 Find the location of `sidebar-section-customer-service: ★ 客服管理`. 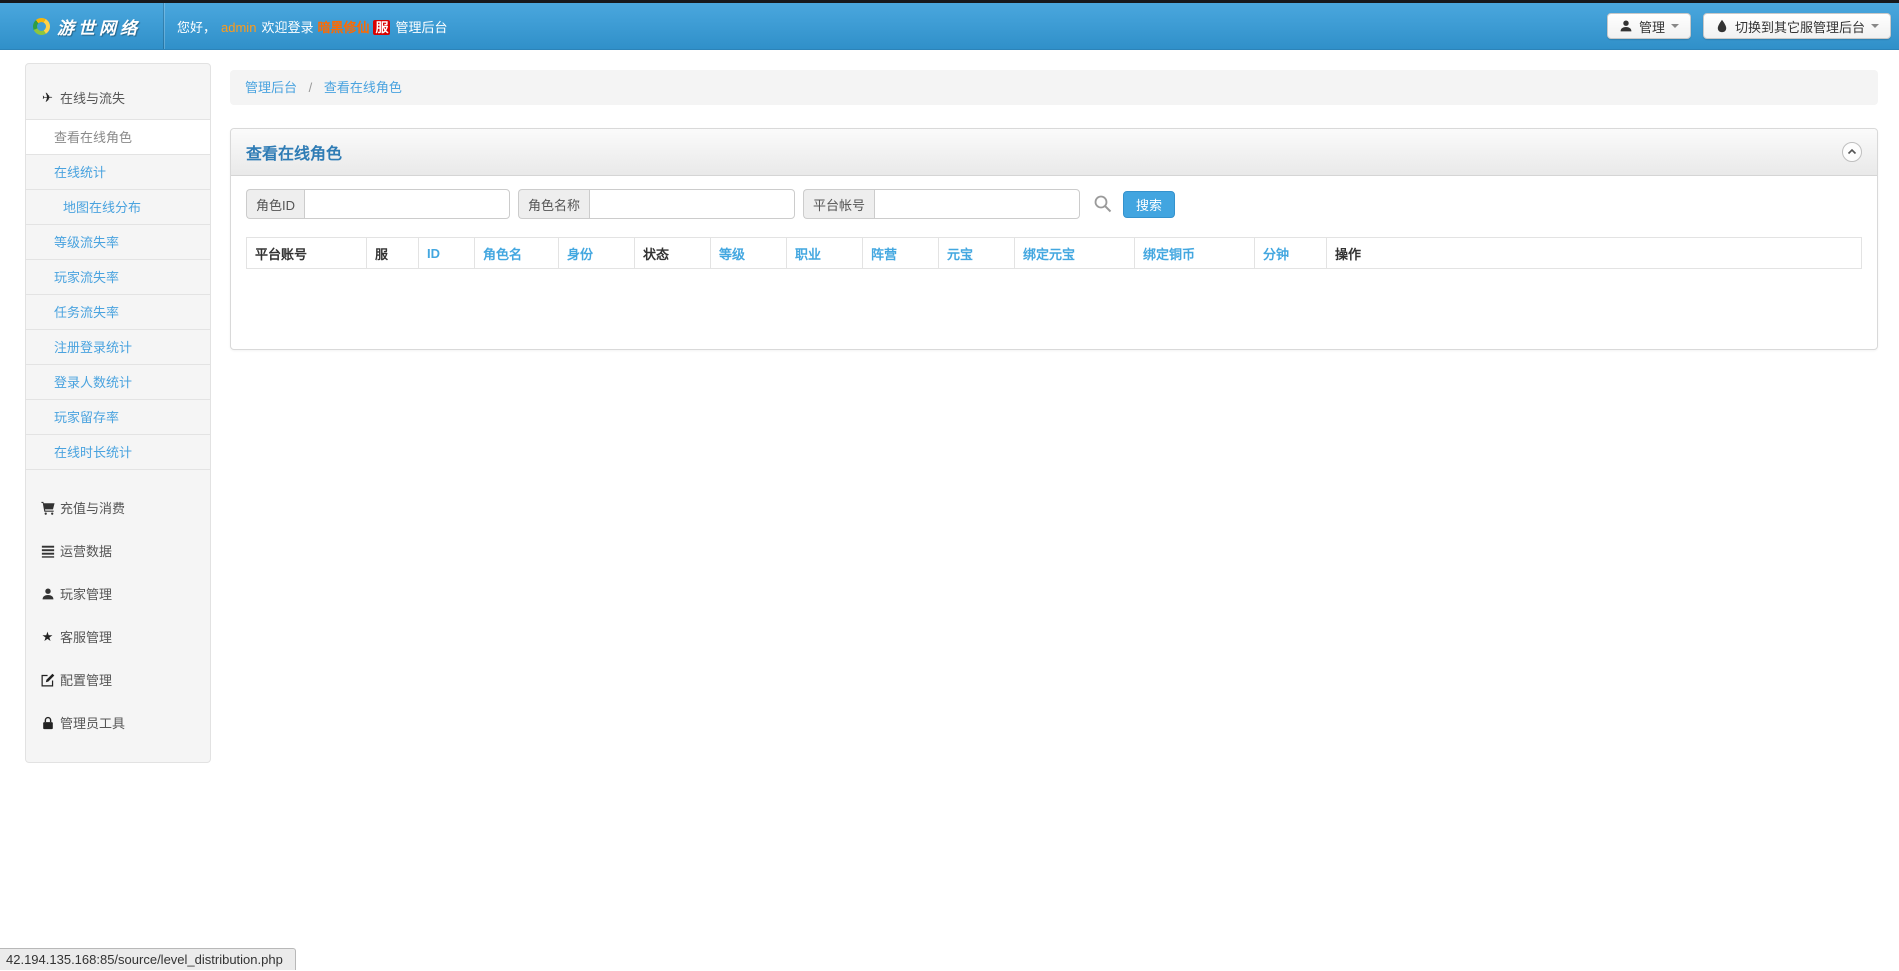

sidebar-section-customer-service: ★ 客服管理 is located at coordinates (118, 636).